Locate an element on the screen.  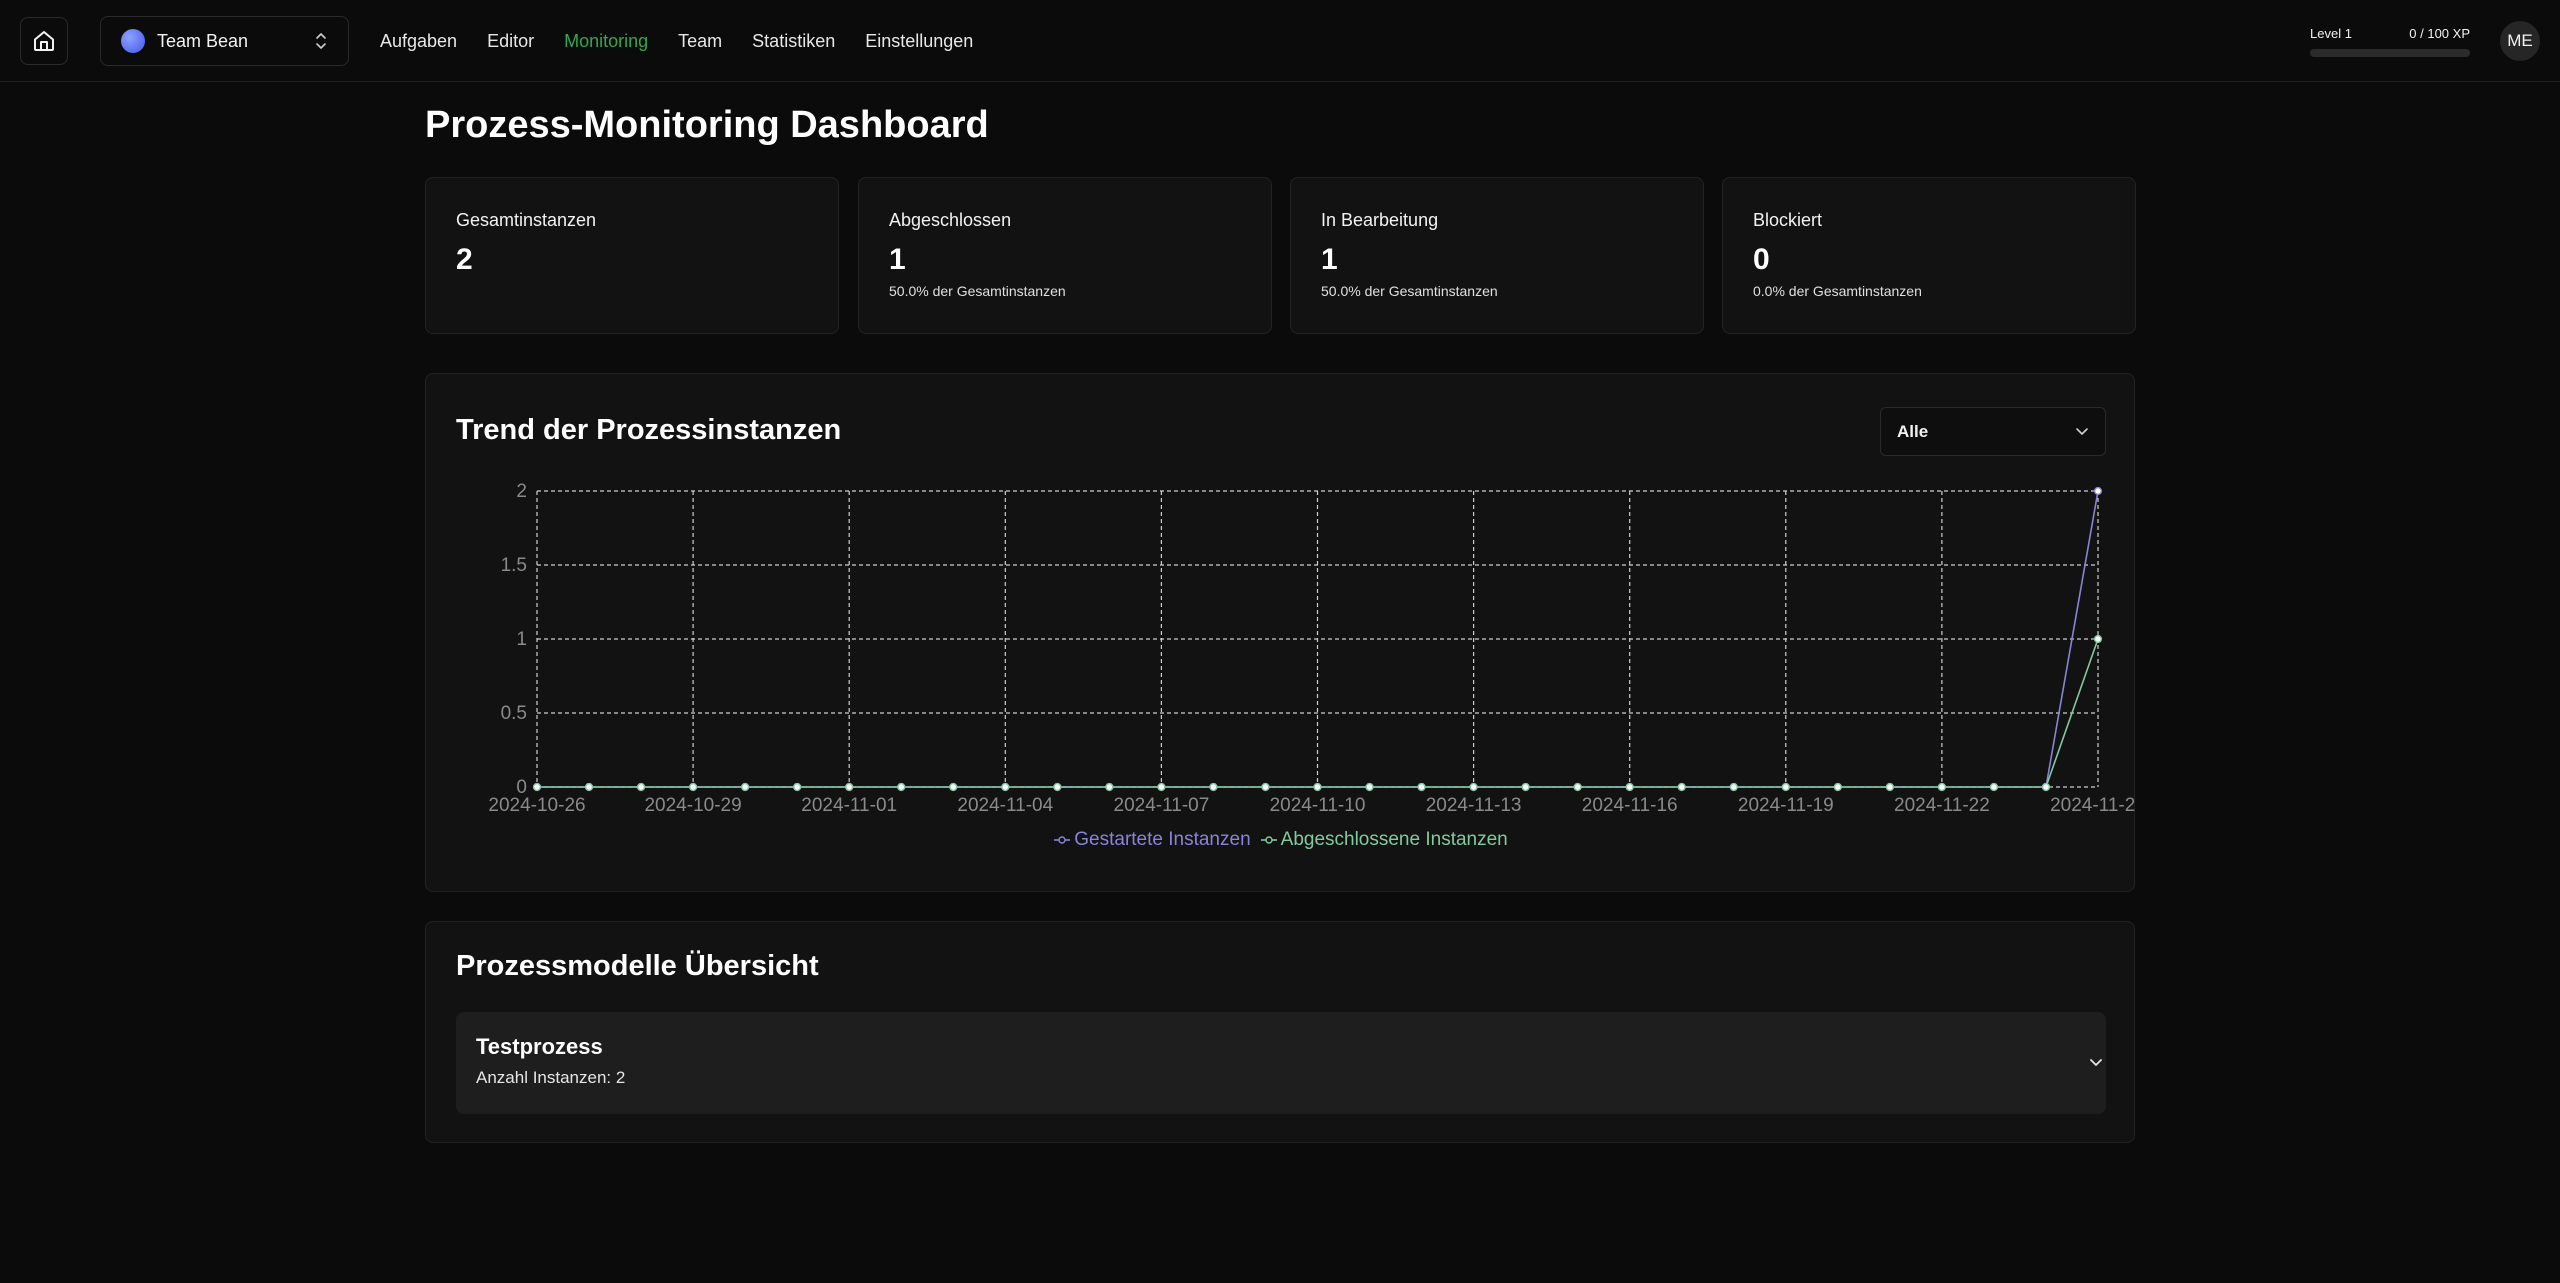
home-button is located at coordinates (44, 41).